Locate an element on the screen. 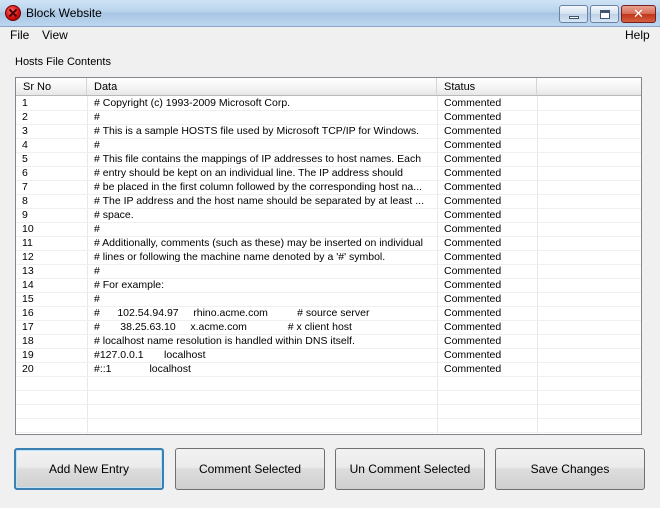  menu-view: View is located at coordinates (55, 35).